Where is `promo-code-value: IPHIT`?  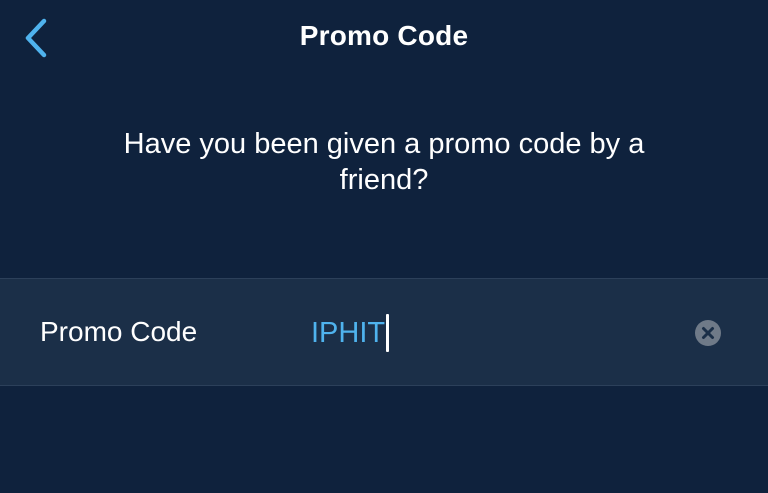 promo-code-value: IPHIT is located at coordinates (348, 333).